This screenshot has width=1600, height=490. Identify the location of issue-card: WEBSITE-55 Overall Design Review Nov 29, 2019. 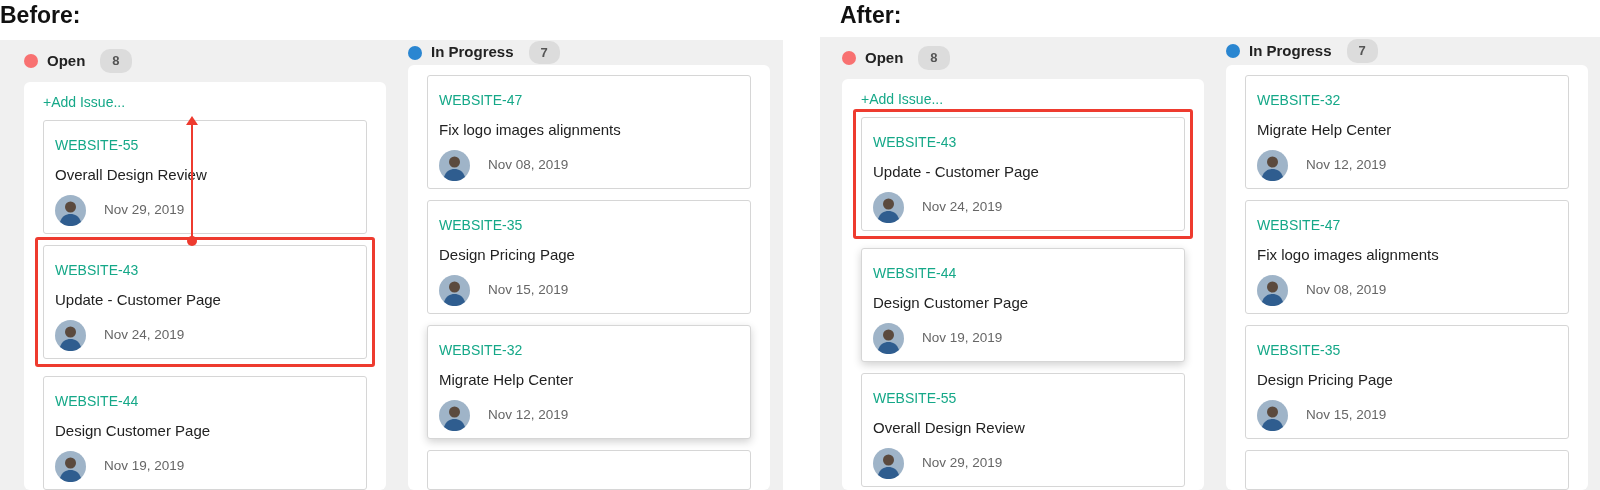
(1023, 430).